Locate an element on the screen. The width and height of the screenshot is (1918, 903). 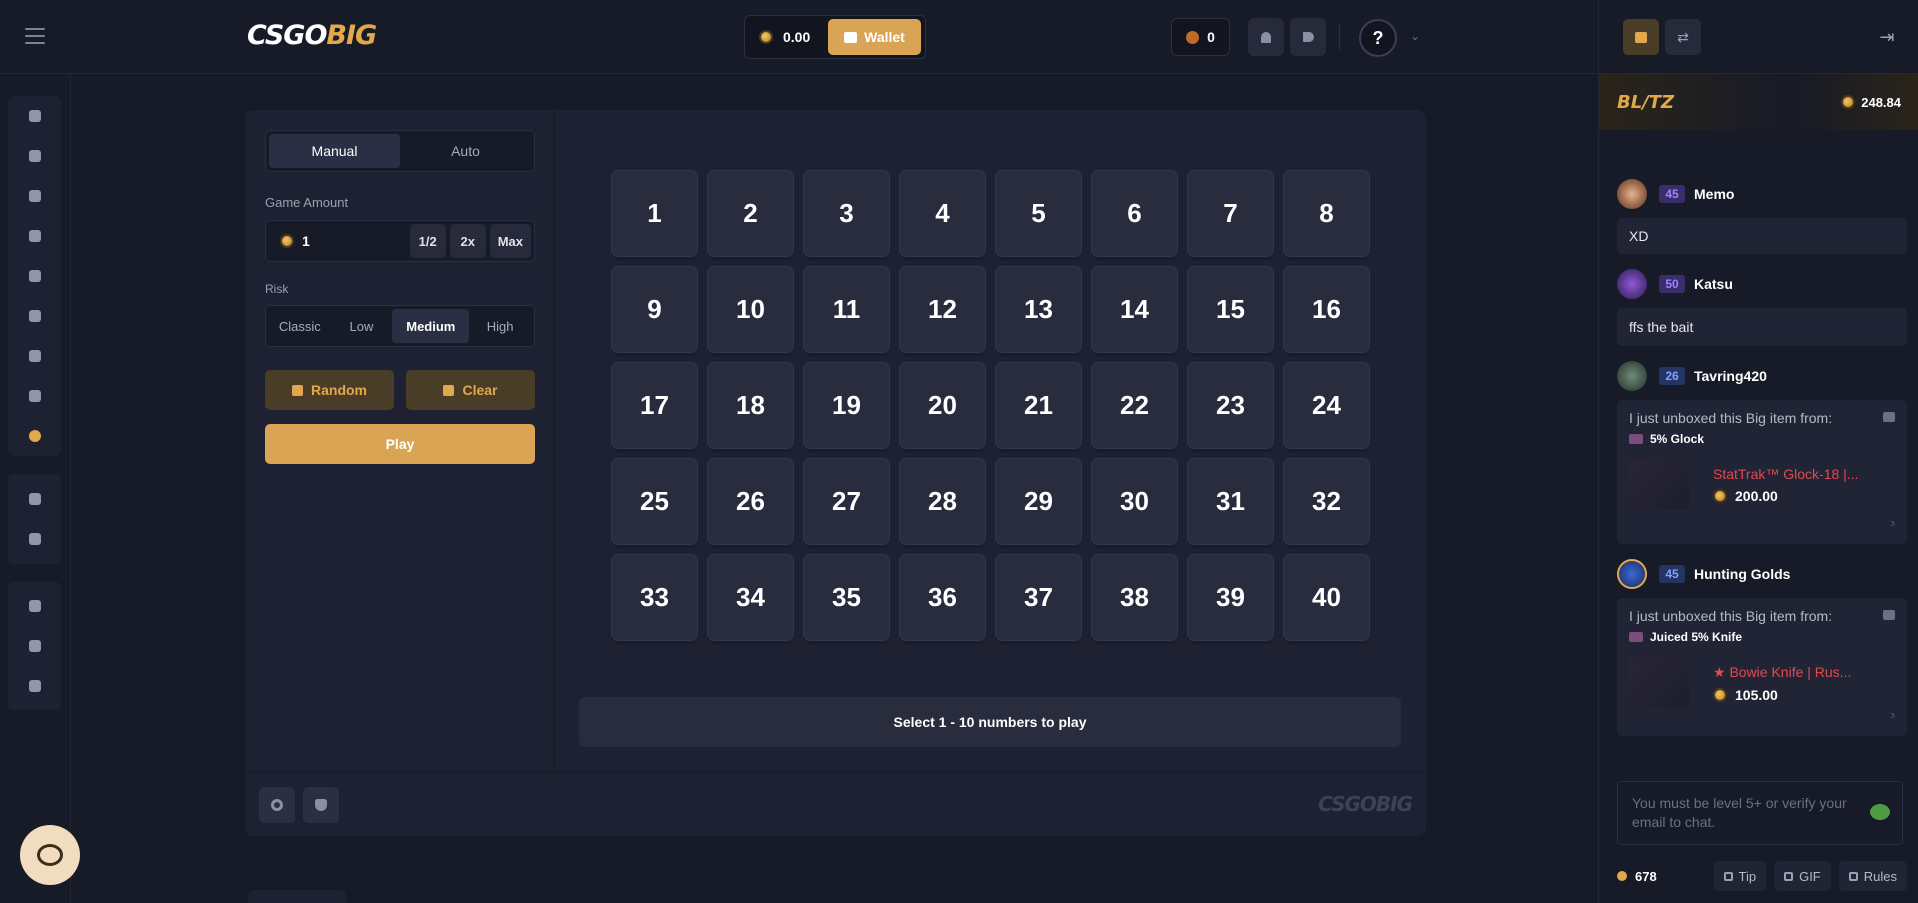
nav-battles-icon is located at coordinates (34, 156).